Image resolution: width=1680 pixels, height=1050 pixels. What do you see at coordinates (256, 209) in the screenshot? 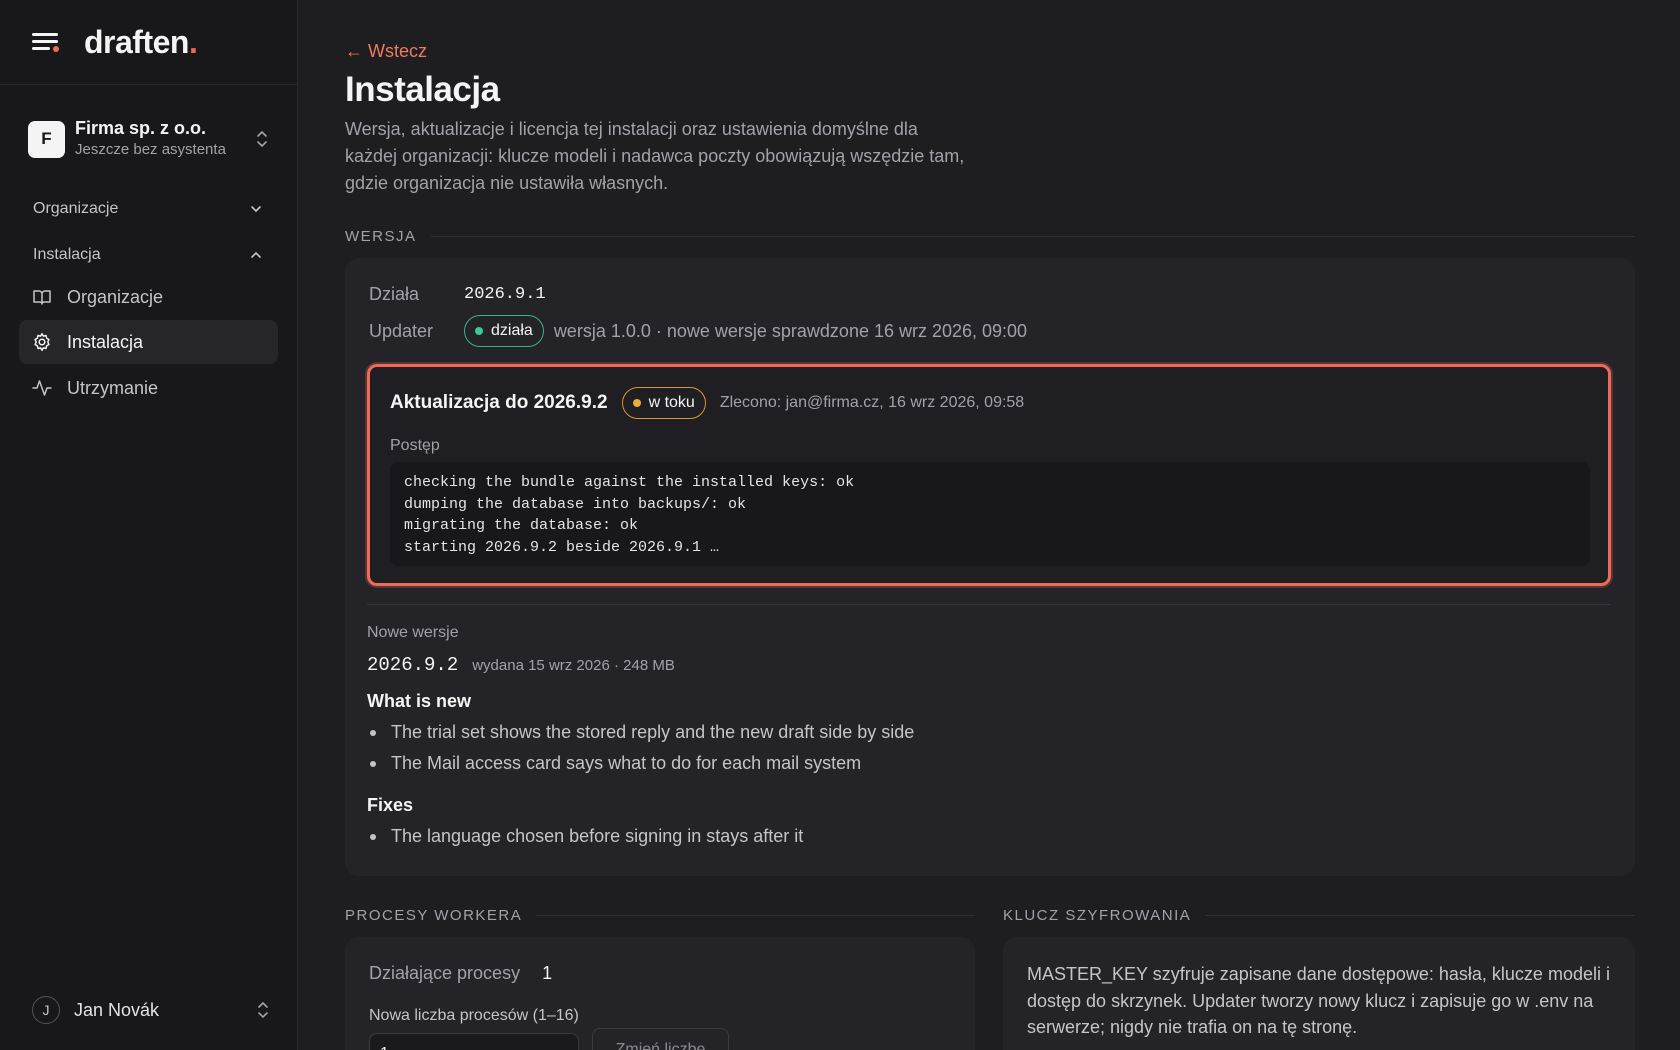
I see `chevron-down-icon` at bounding box center [256, 209].